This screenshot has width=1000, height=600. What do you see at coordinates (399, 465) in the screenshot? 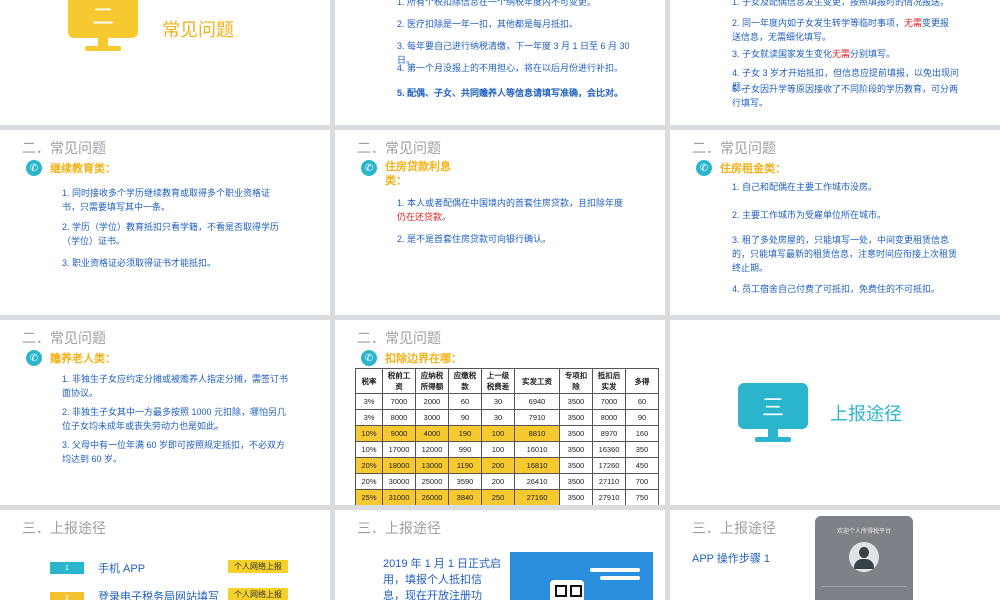
I see `table-cell: 18000` at bounding box center [399, 465].